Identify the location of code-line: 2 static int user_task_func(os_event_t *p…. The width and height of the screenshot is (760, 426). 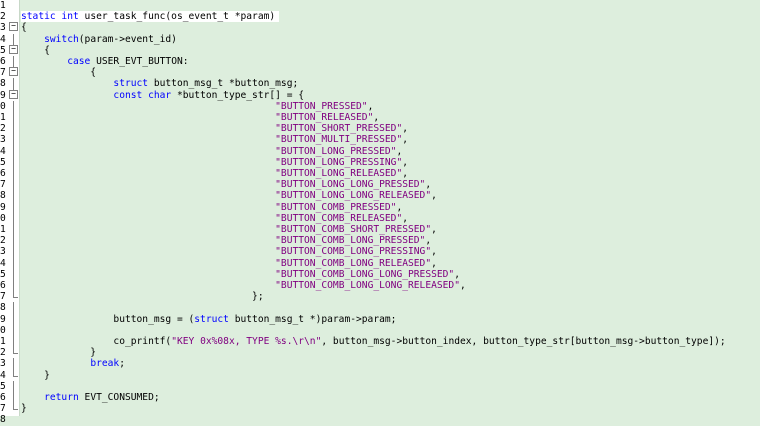
(380, 17).